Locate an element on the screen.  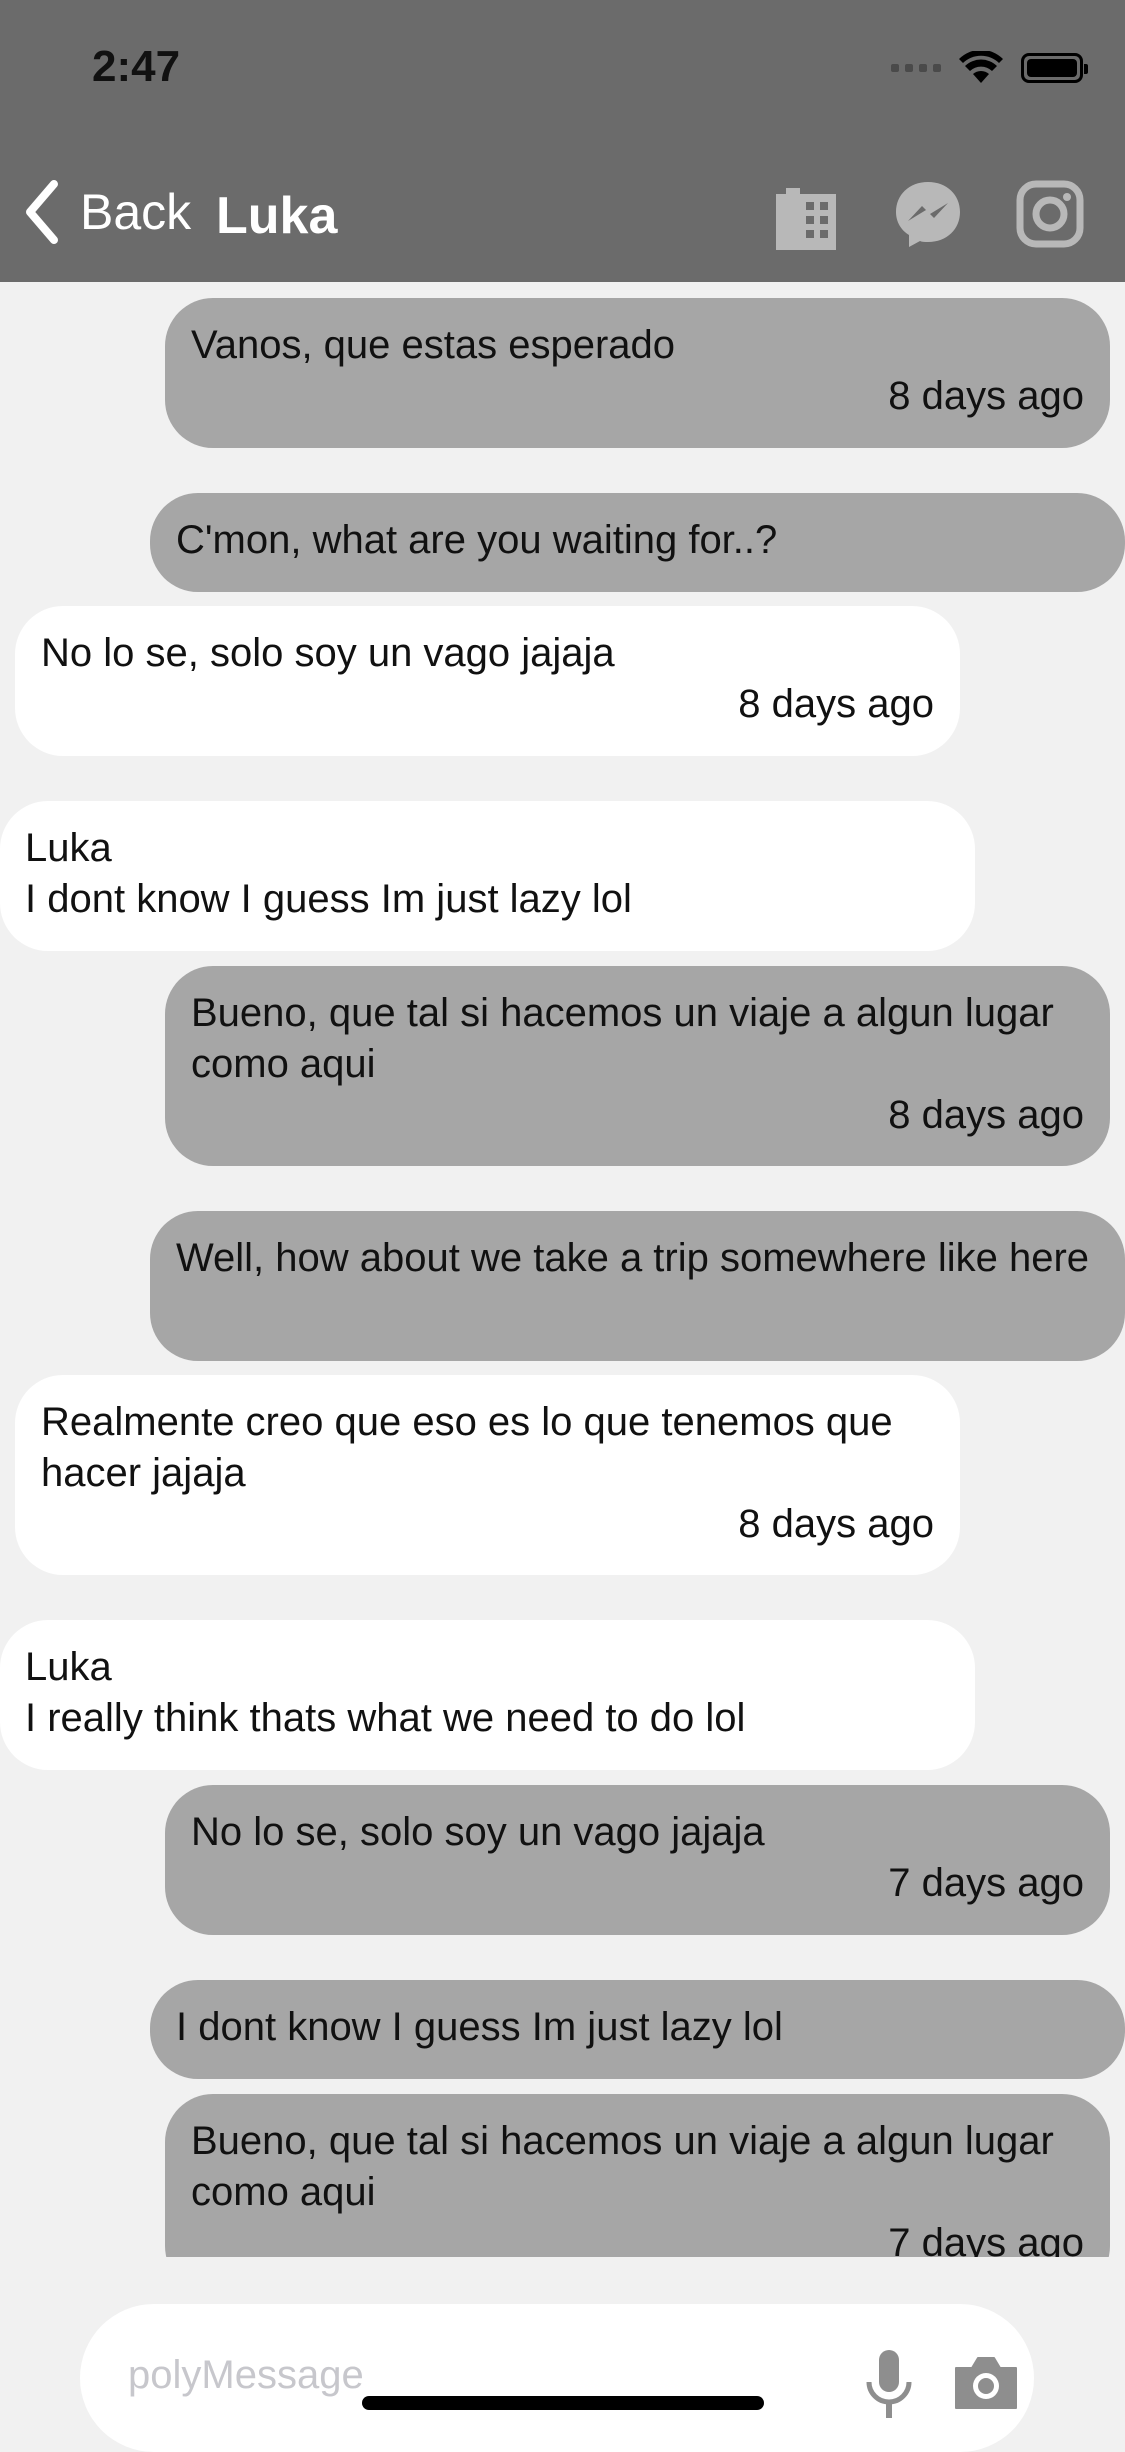
home-indicator is located at coordinates (563, 2403).